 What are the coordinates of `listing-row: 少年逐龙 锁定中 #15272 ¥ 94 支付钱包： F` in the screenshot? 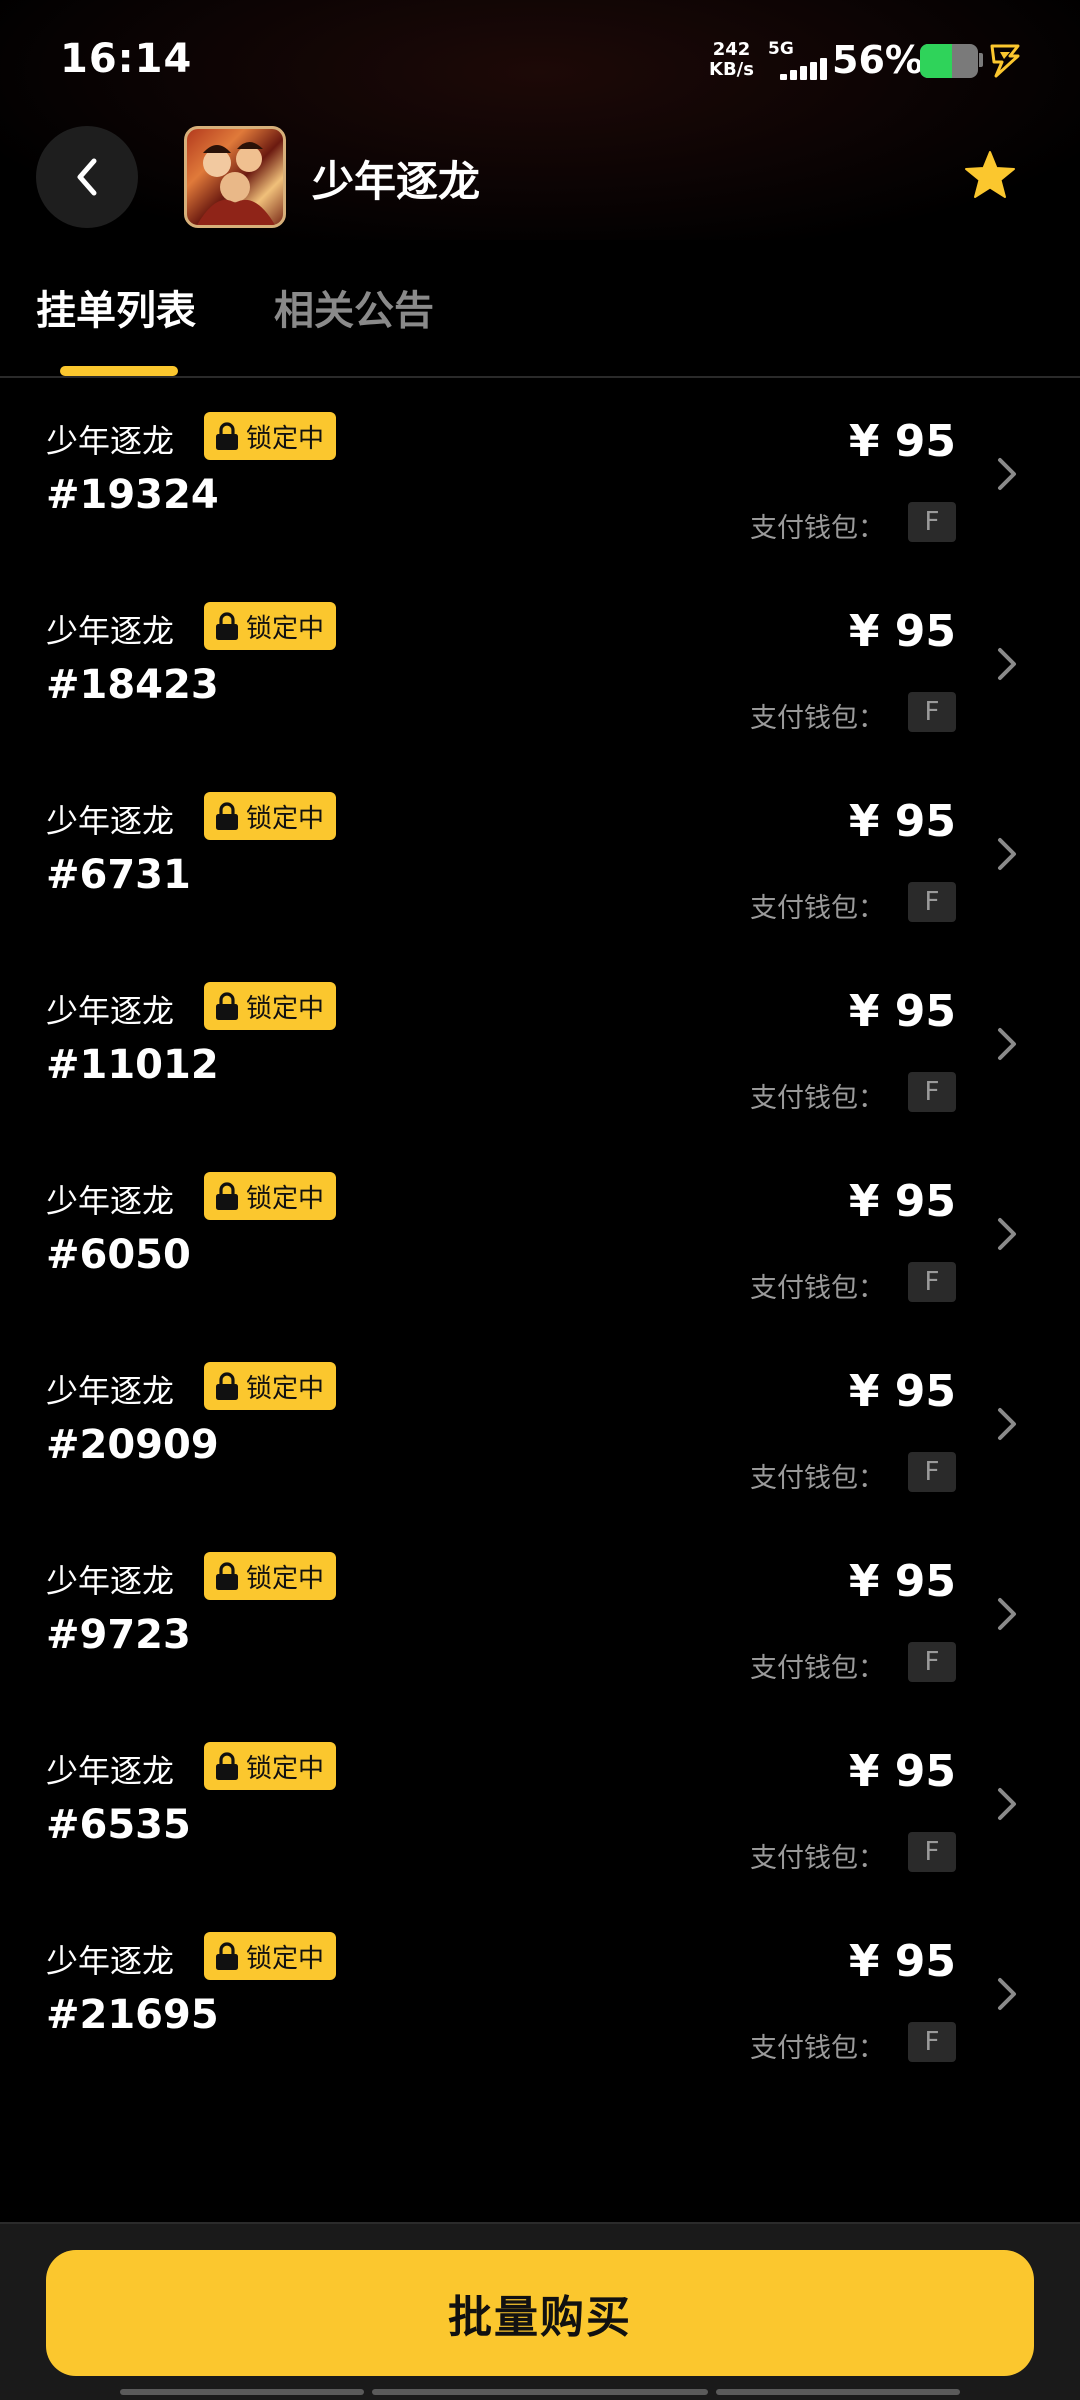 It's located at (540, 386).